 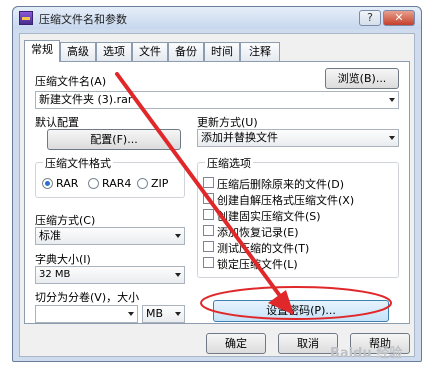 I want to click on split-size-input, so click(x=86, y=314).